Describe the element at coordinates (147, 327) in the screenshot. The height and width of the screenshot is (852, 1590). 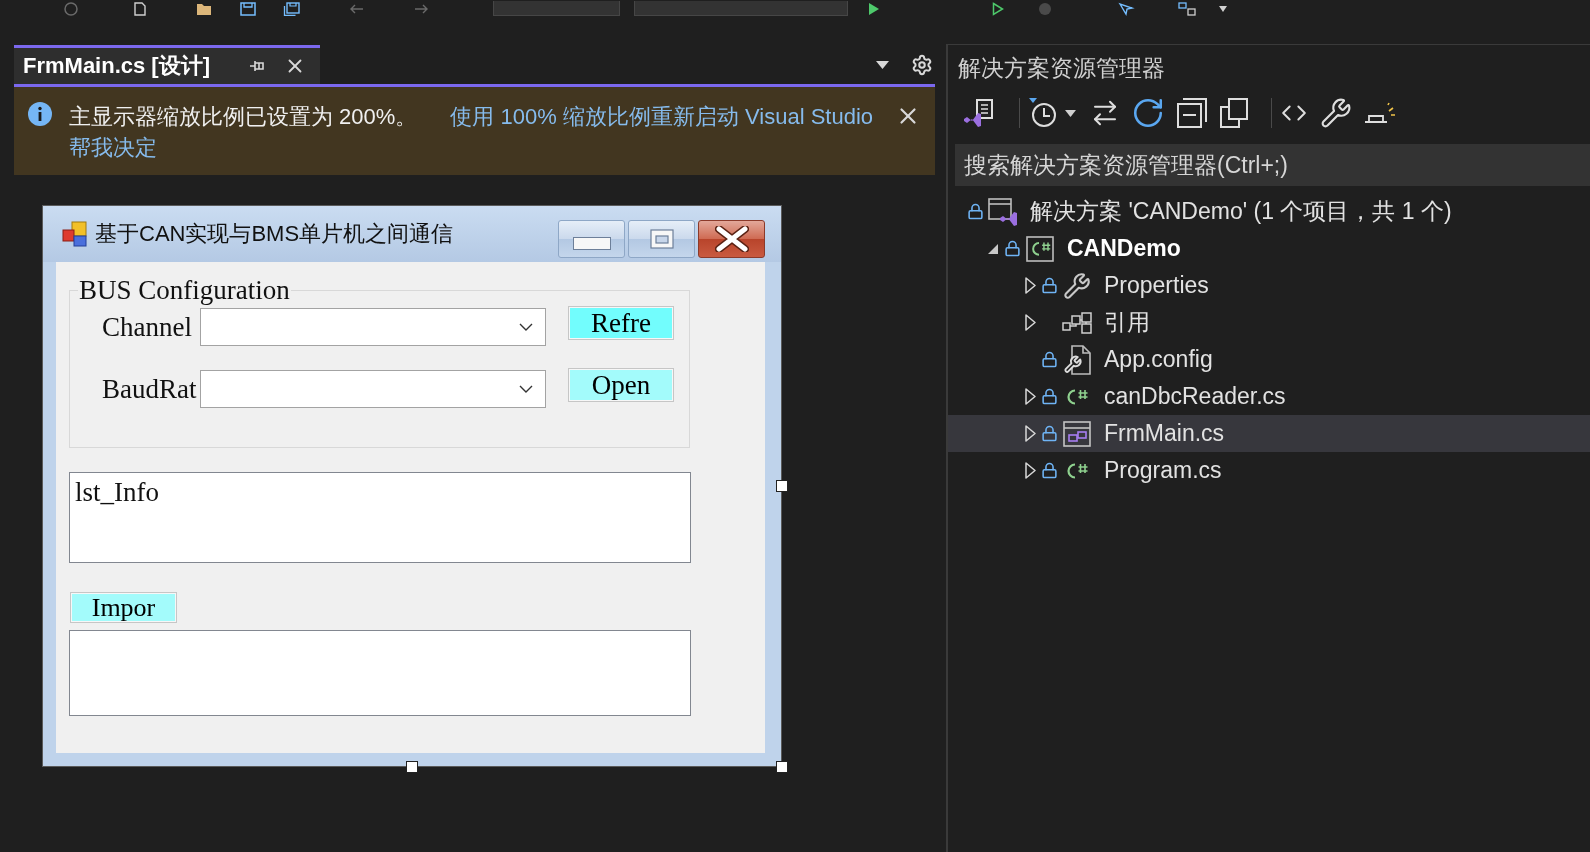
I see `field-label: Channel` at that location.